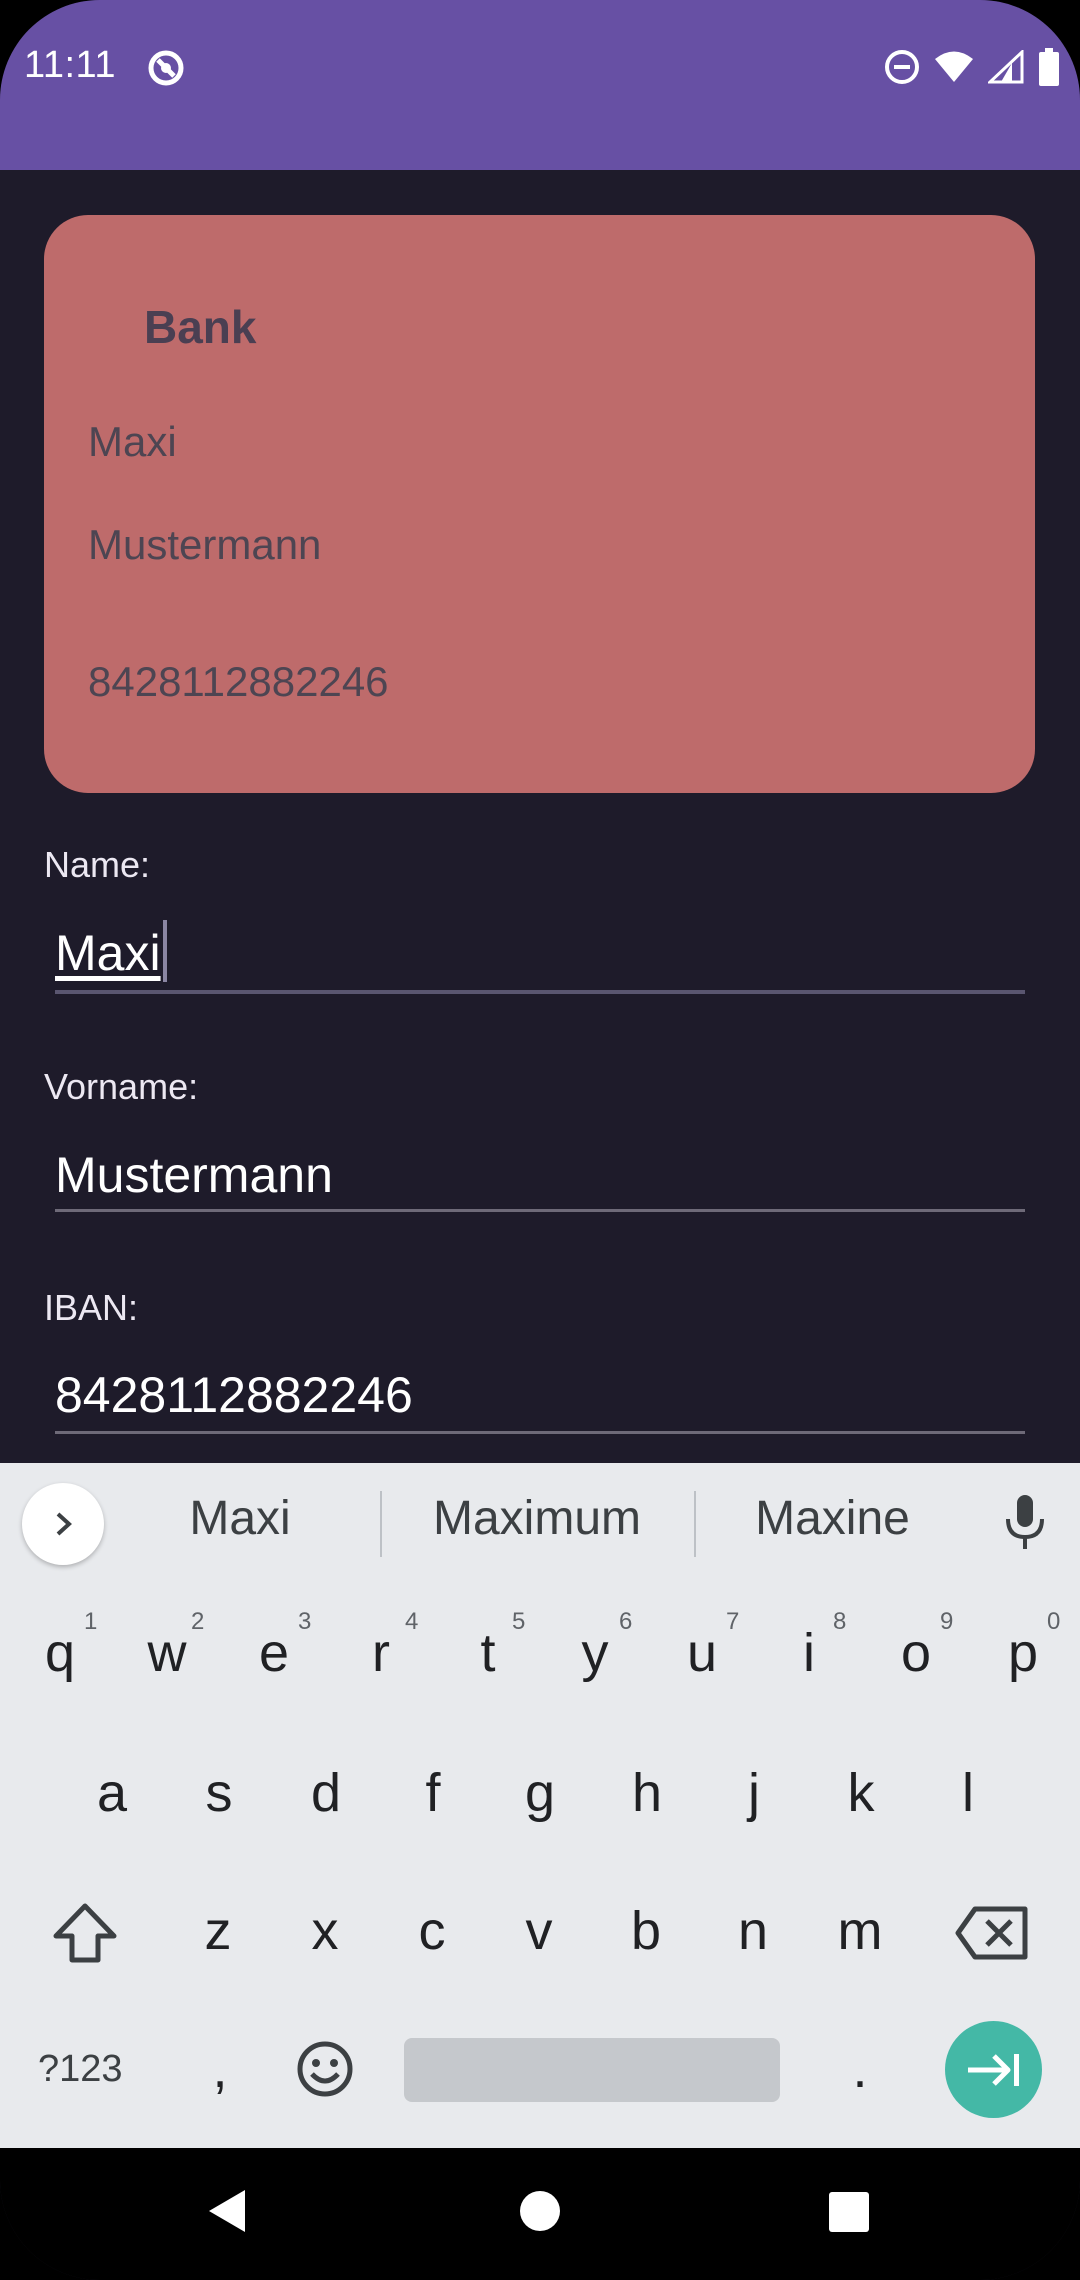  I want to click on recents-icon, so click(849, 2212).